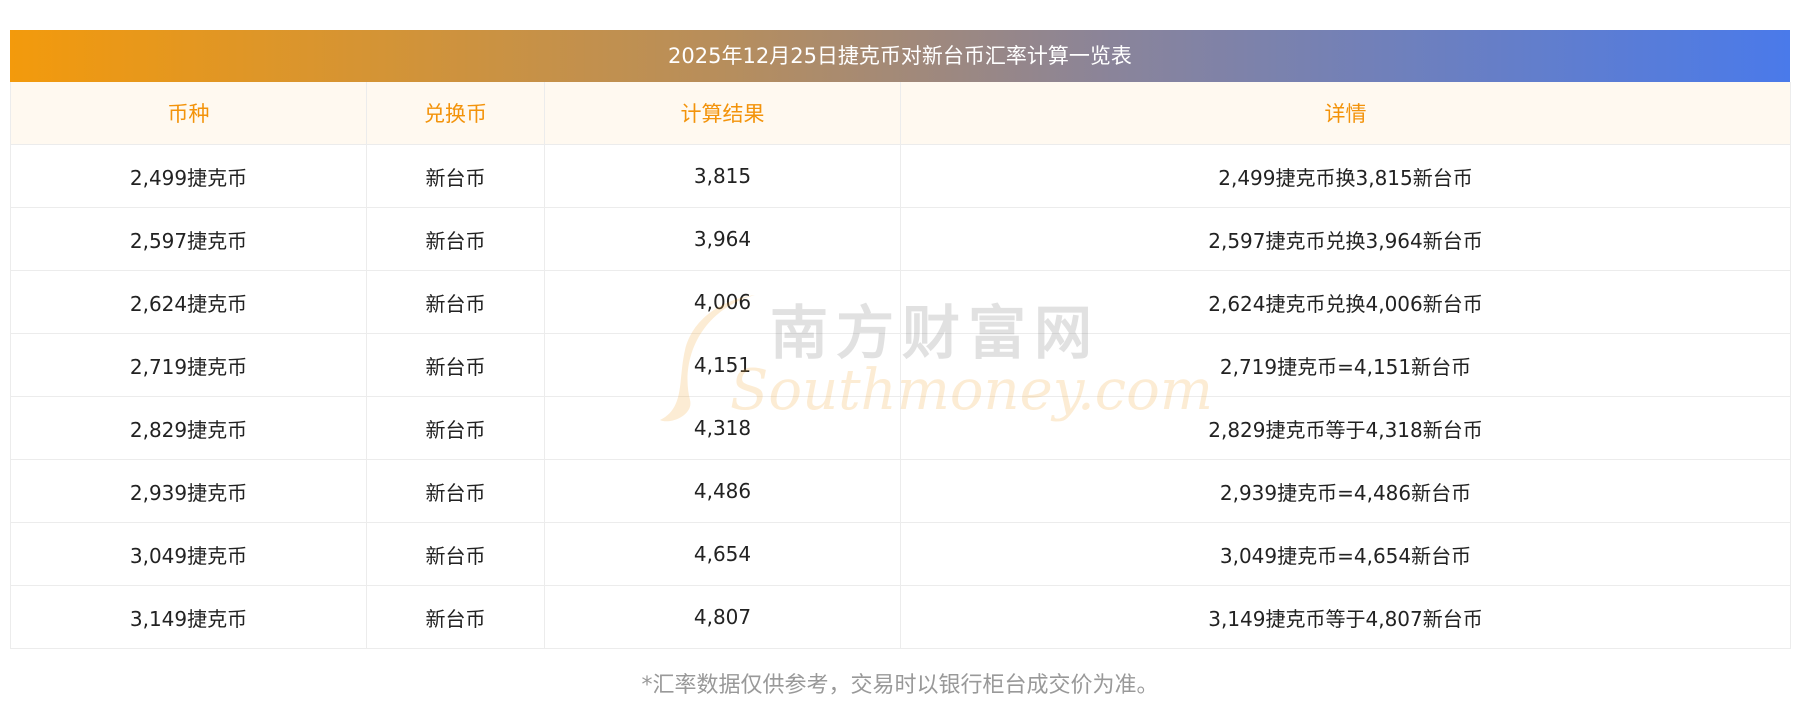  Describe the element at coordinates (722, 491) in the screenshot. I see `cell-result: 4,486` at that location.